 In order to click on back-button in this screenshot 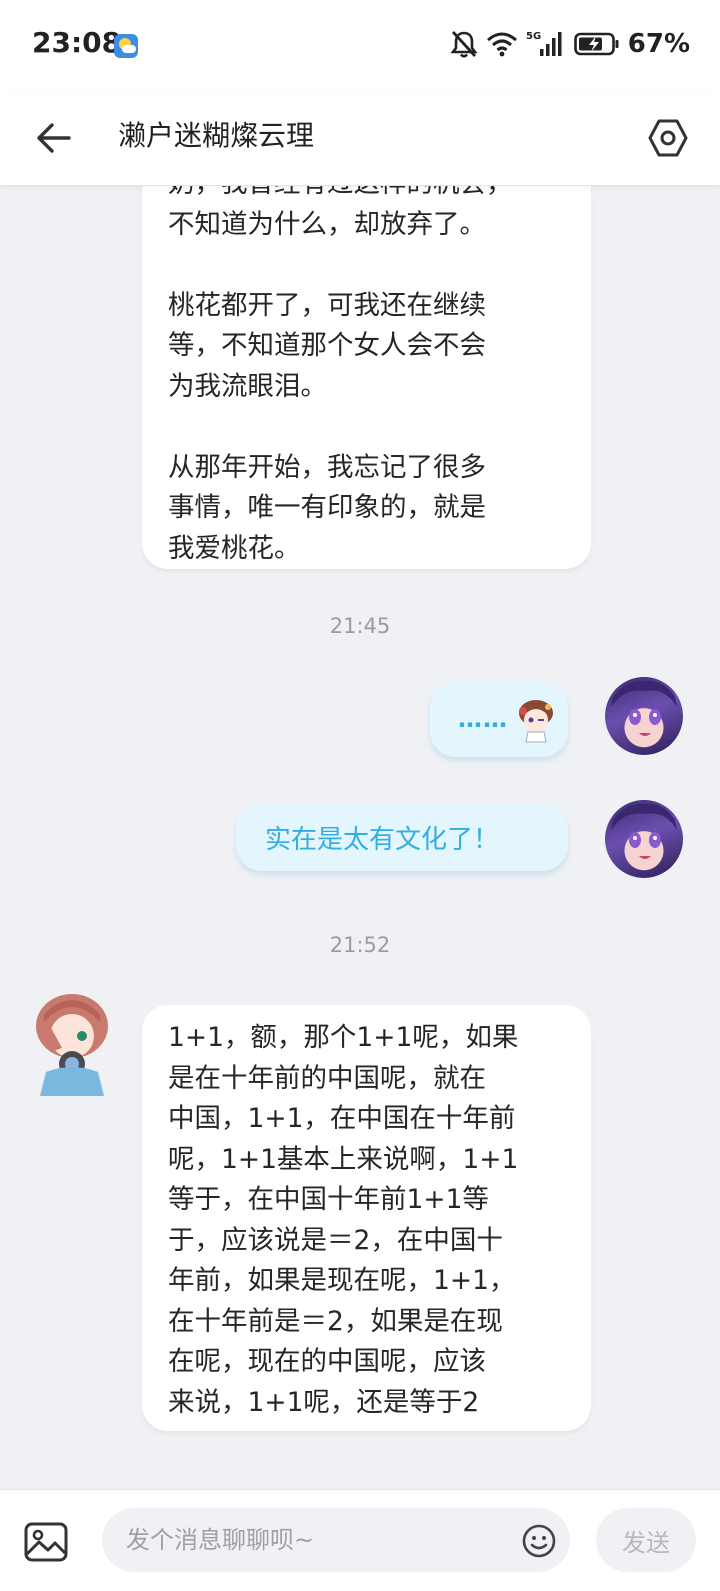, I will do `click(54, 138)`.